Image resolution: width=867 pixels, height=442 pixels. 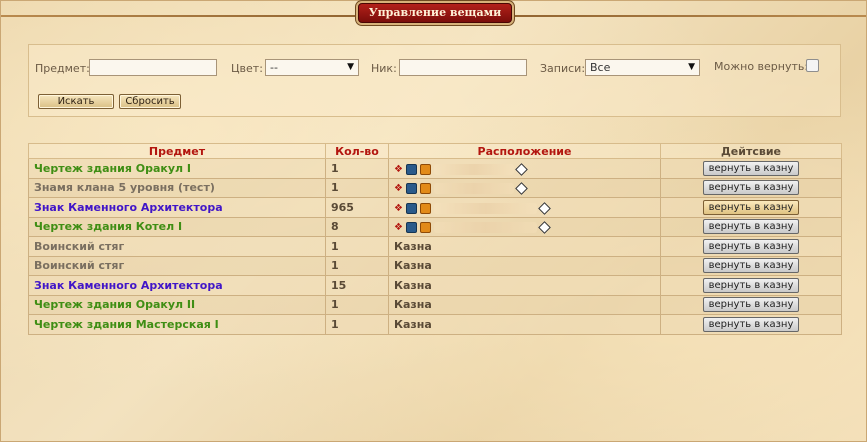 What do you see at coordinates (761, 66) in the screenshot?
I see `returnable-label: Можно вернуть:` at bounding box center [761, 66].